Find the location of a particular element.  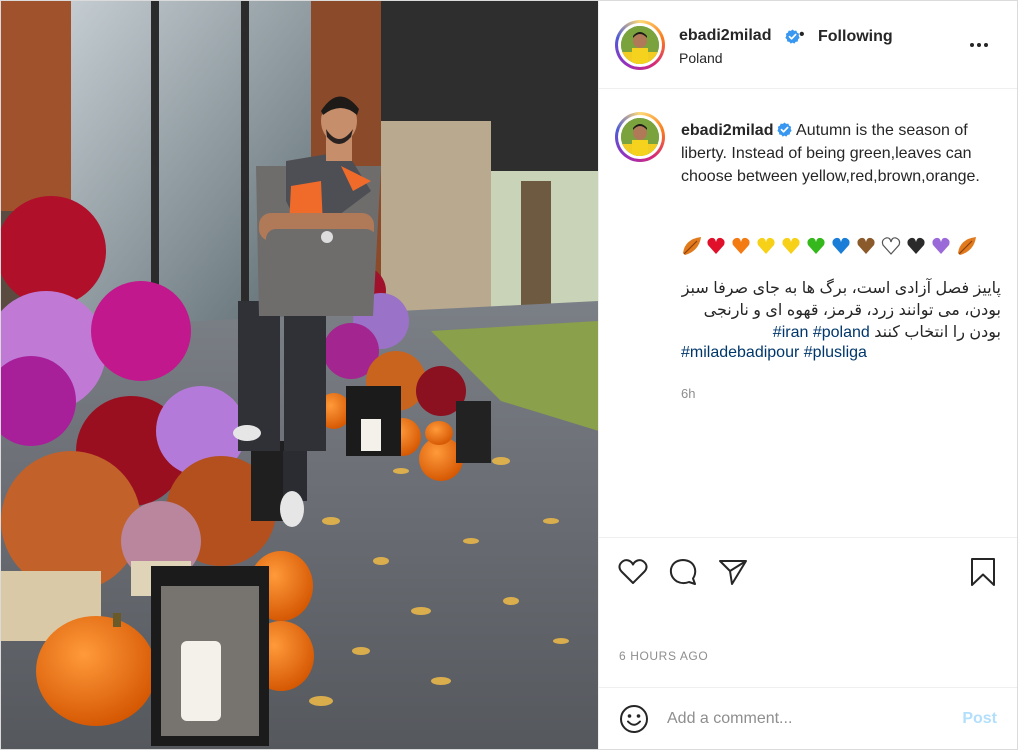

brown-heart-icon is located at coordinates (866, 245).